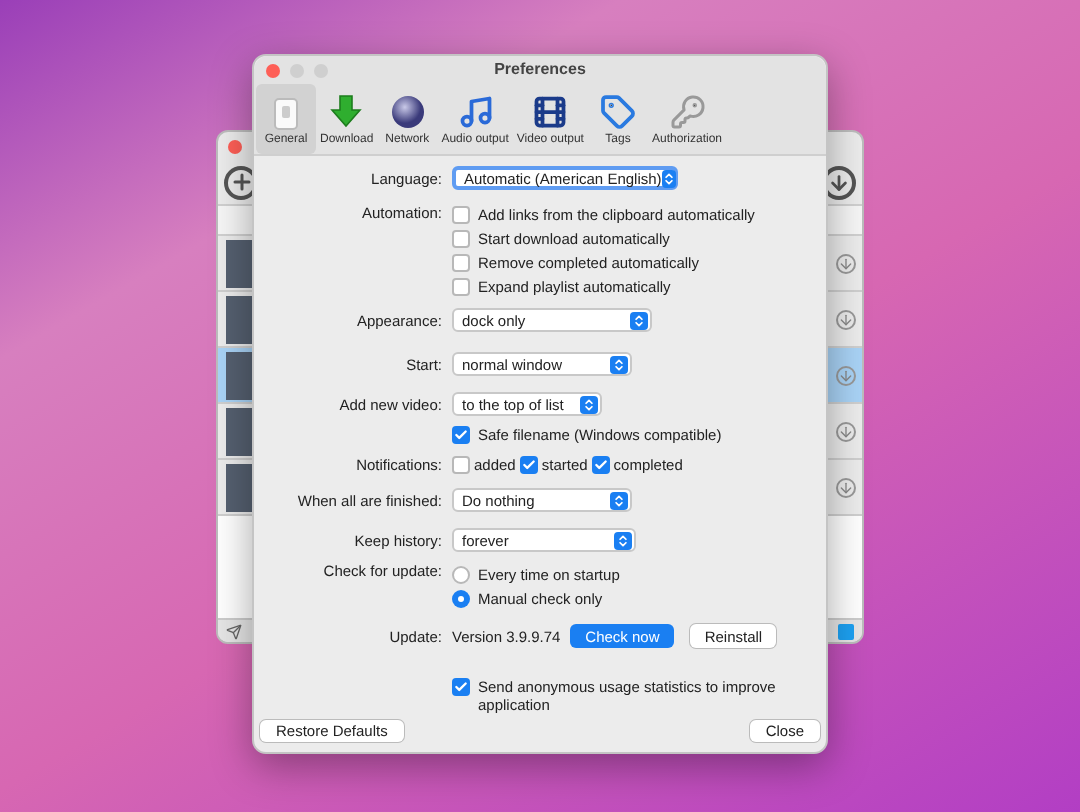  Describe the element at coordinates (407, 111) in the screenshot. I see `globe-icon` at that location.